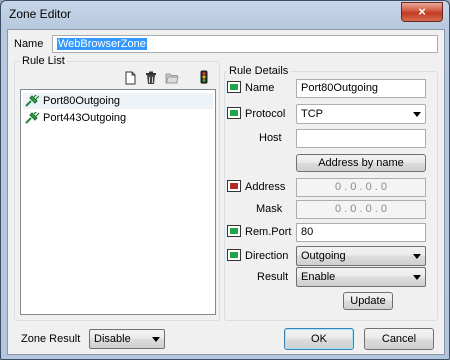 This screenshot has width=450, height=360. I want to click on remport-label: Rem.Port, so click(268, 232).